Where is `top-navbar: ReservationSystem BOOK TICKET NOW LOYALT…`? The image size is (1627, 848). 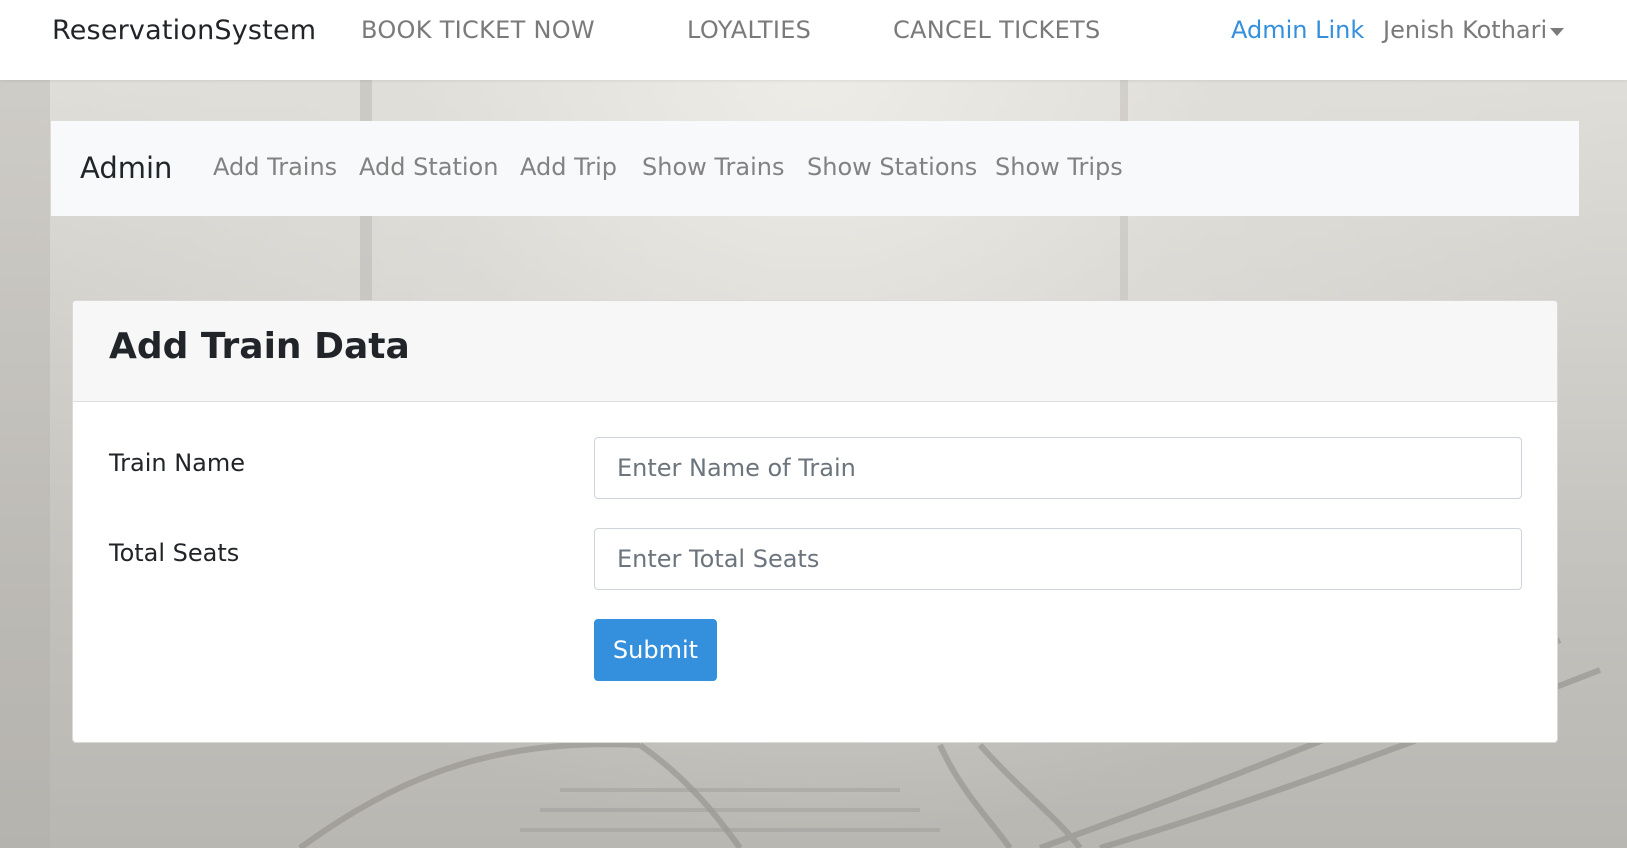
top-navbar: ReservationSystem BOOK TICKET NOW LOYALT… is located at coordinates (813, 40).